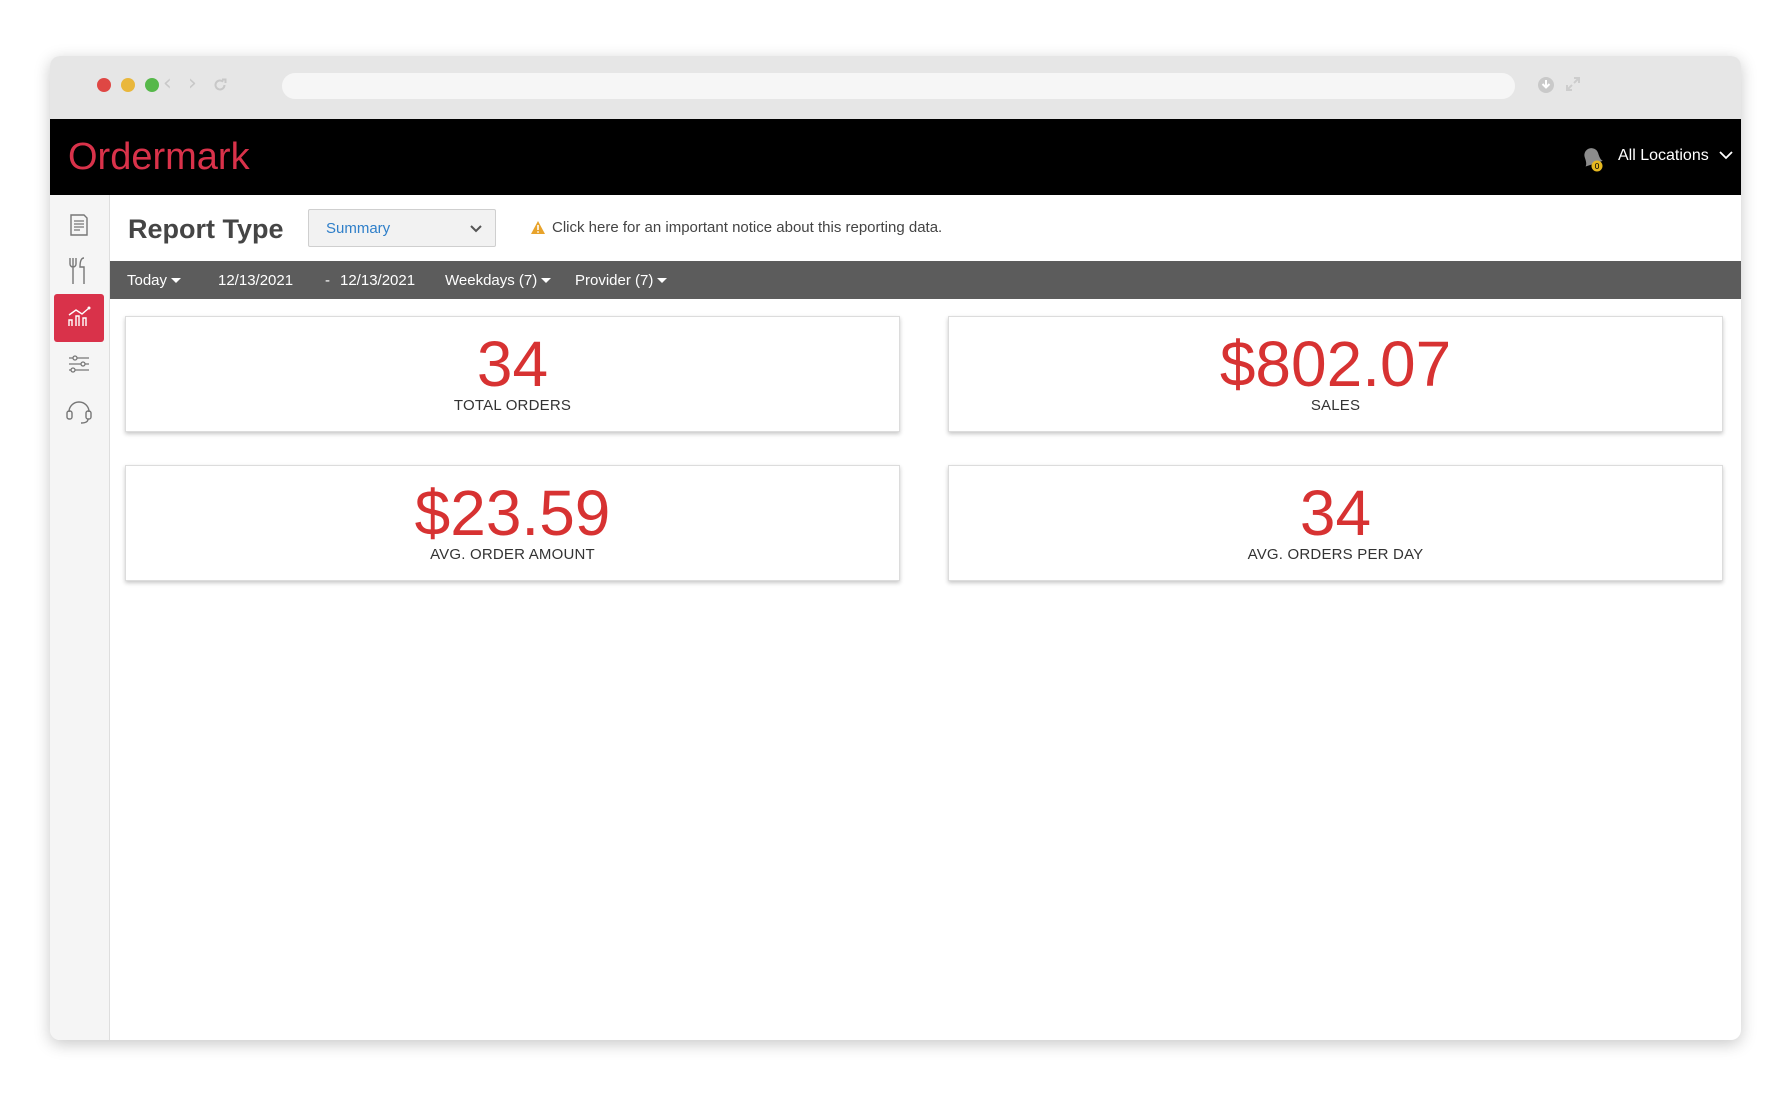 The image size is (1783, 1095). What do you see at coordinates (895, 157) in the screenshot?
I see `app-header: Ordermark 0 All Locations` at bounding box center [895, 157].